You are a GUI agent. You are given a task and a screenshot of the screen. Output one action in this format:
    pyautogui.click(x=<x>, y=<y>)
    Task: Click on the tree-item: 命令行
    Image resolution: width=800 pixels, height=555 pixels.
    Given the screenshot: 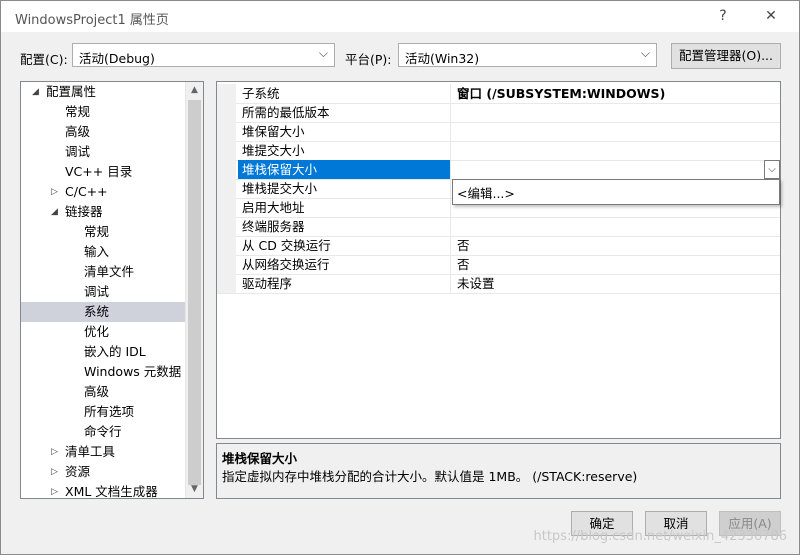 What is the action you would take?
    pyautogui.click(x=104, y=432)
    